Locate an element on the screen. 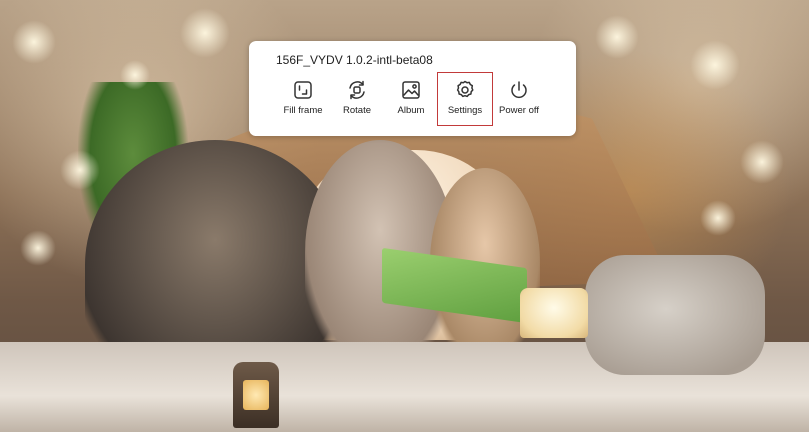 This screenshot has height=432, width=809. fill-frame-button: Fill frame is located at coordinates (303, 99).